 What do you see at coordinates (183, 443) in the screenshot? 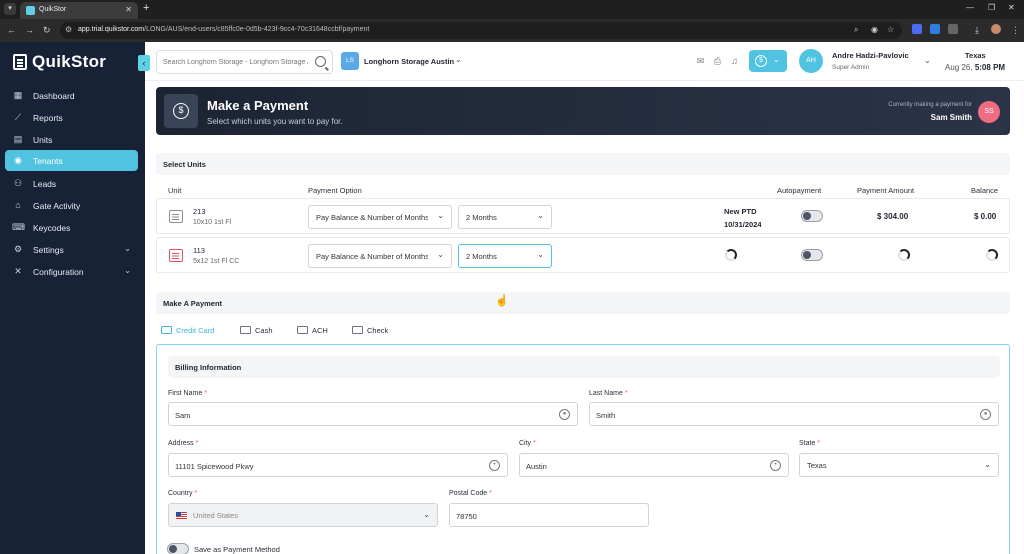
I see `address-label: Address *` at bounding box center [183, 443].